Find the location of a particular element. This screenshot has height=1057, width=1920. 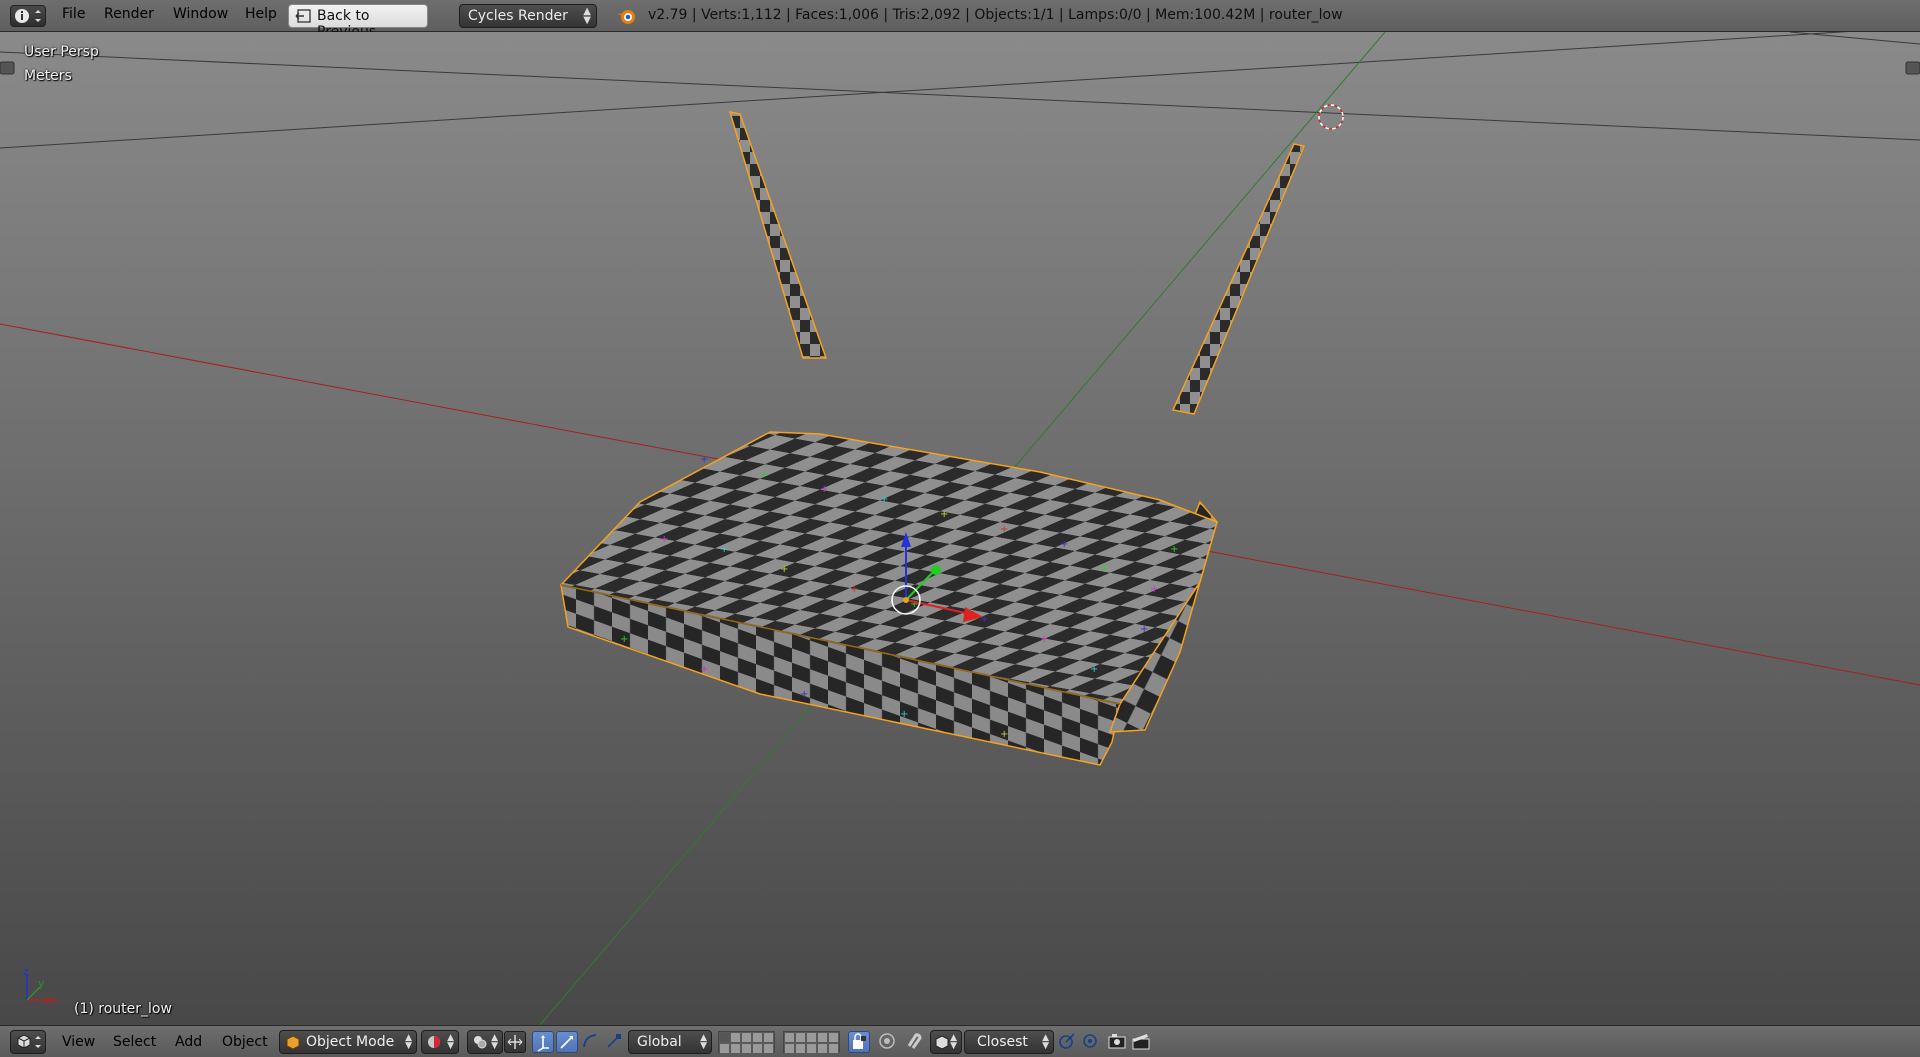

menu-render: Render is located at coordinates (129, 14).